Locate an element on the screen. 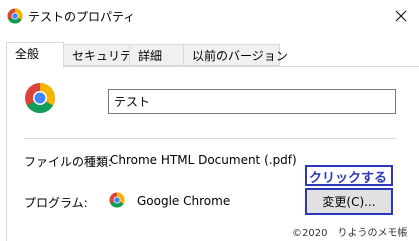  copyright-credit: ©2020 りようのメモ帳 is located at coordinates (350, 233).